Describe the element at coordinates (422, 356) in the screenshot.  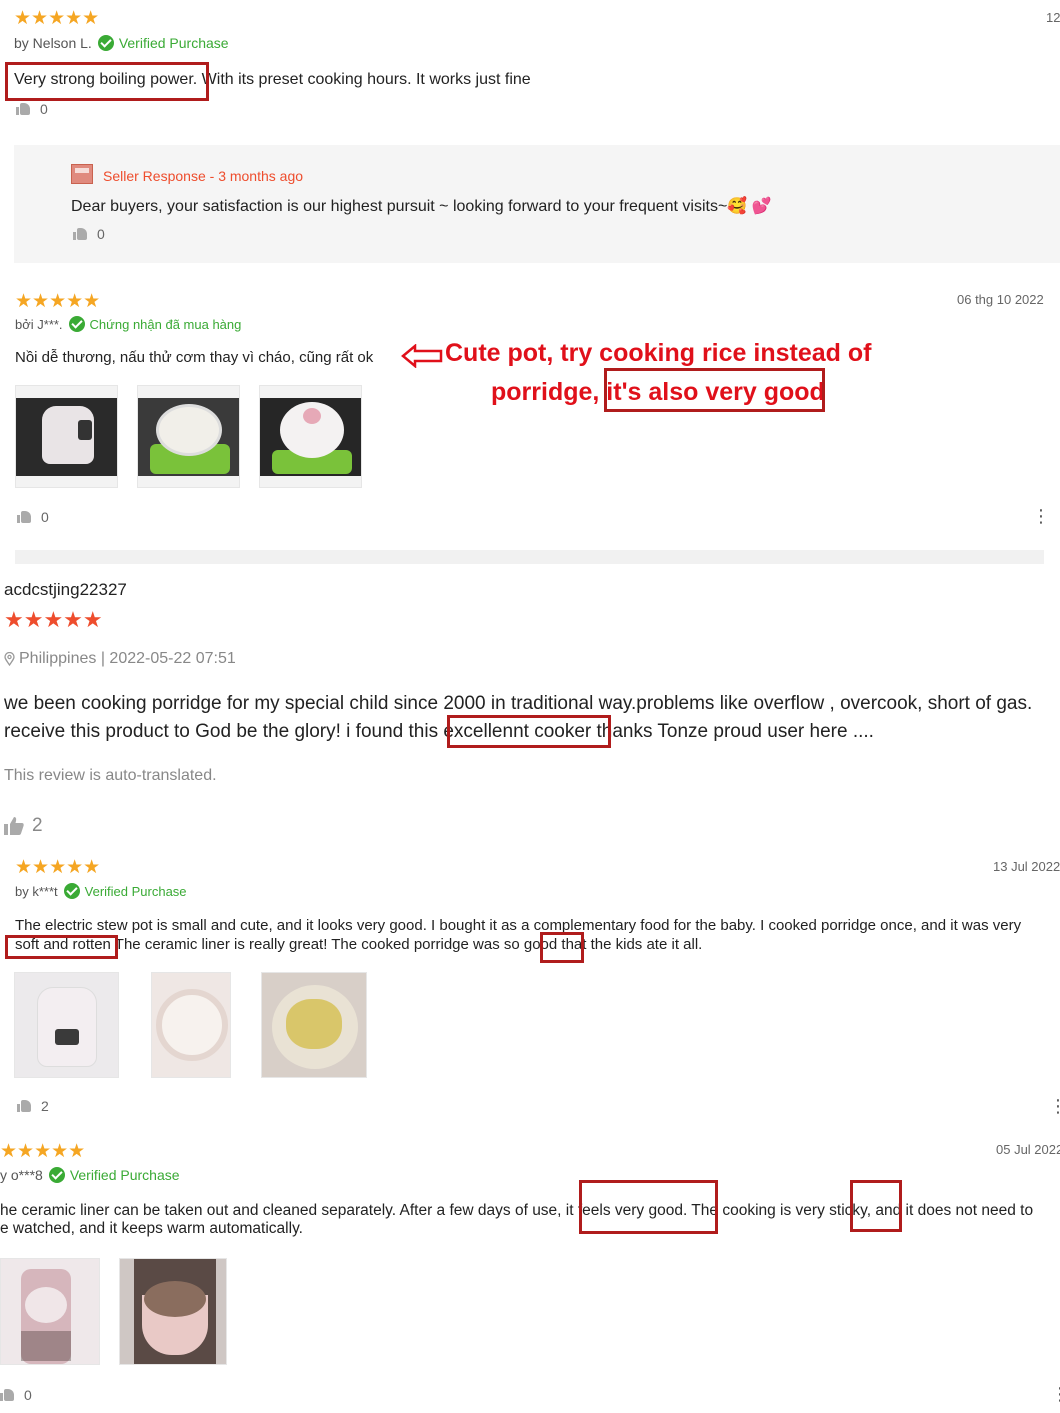
I see `annotation-arrow-icon` at that location.